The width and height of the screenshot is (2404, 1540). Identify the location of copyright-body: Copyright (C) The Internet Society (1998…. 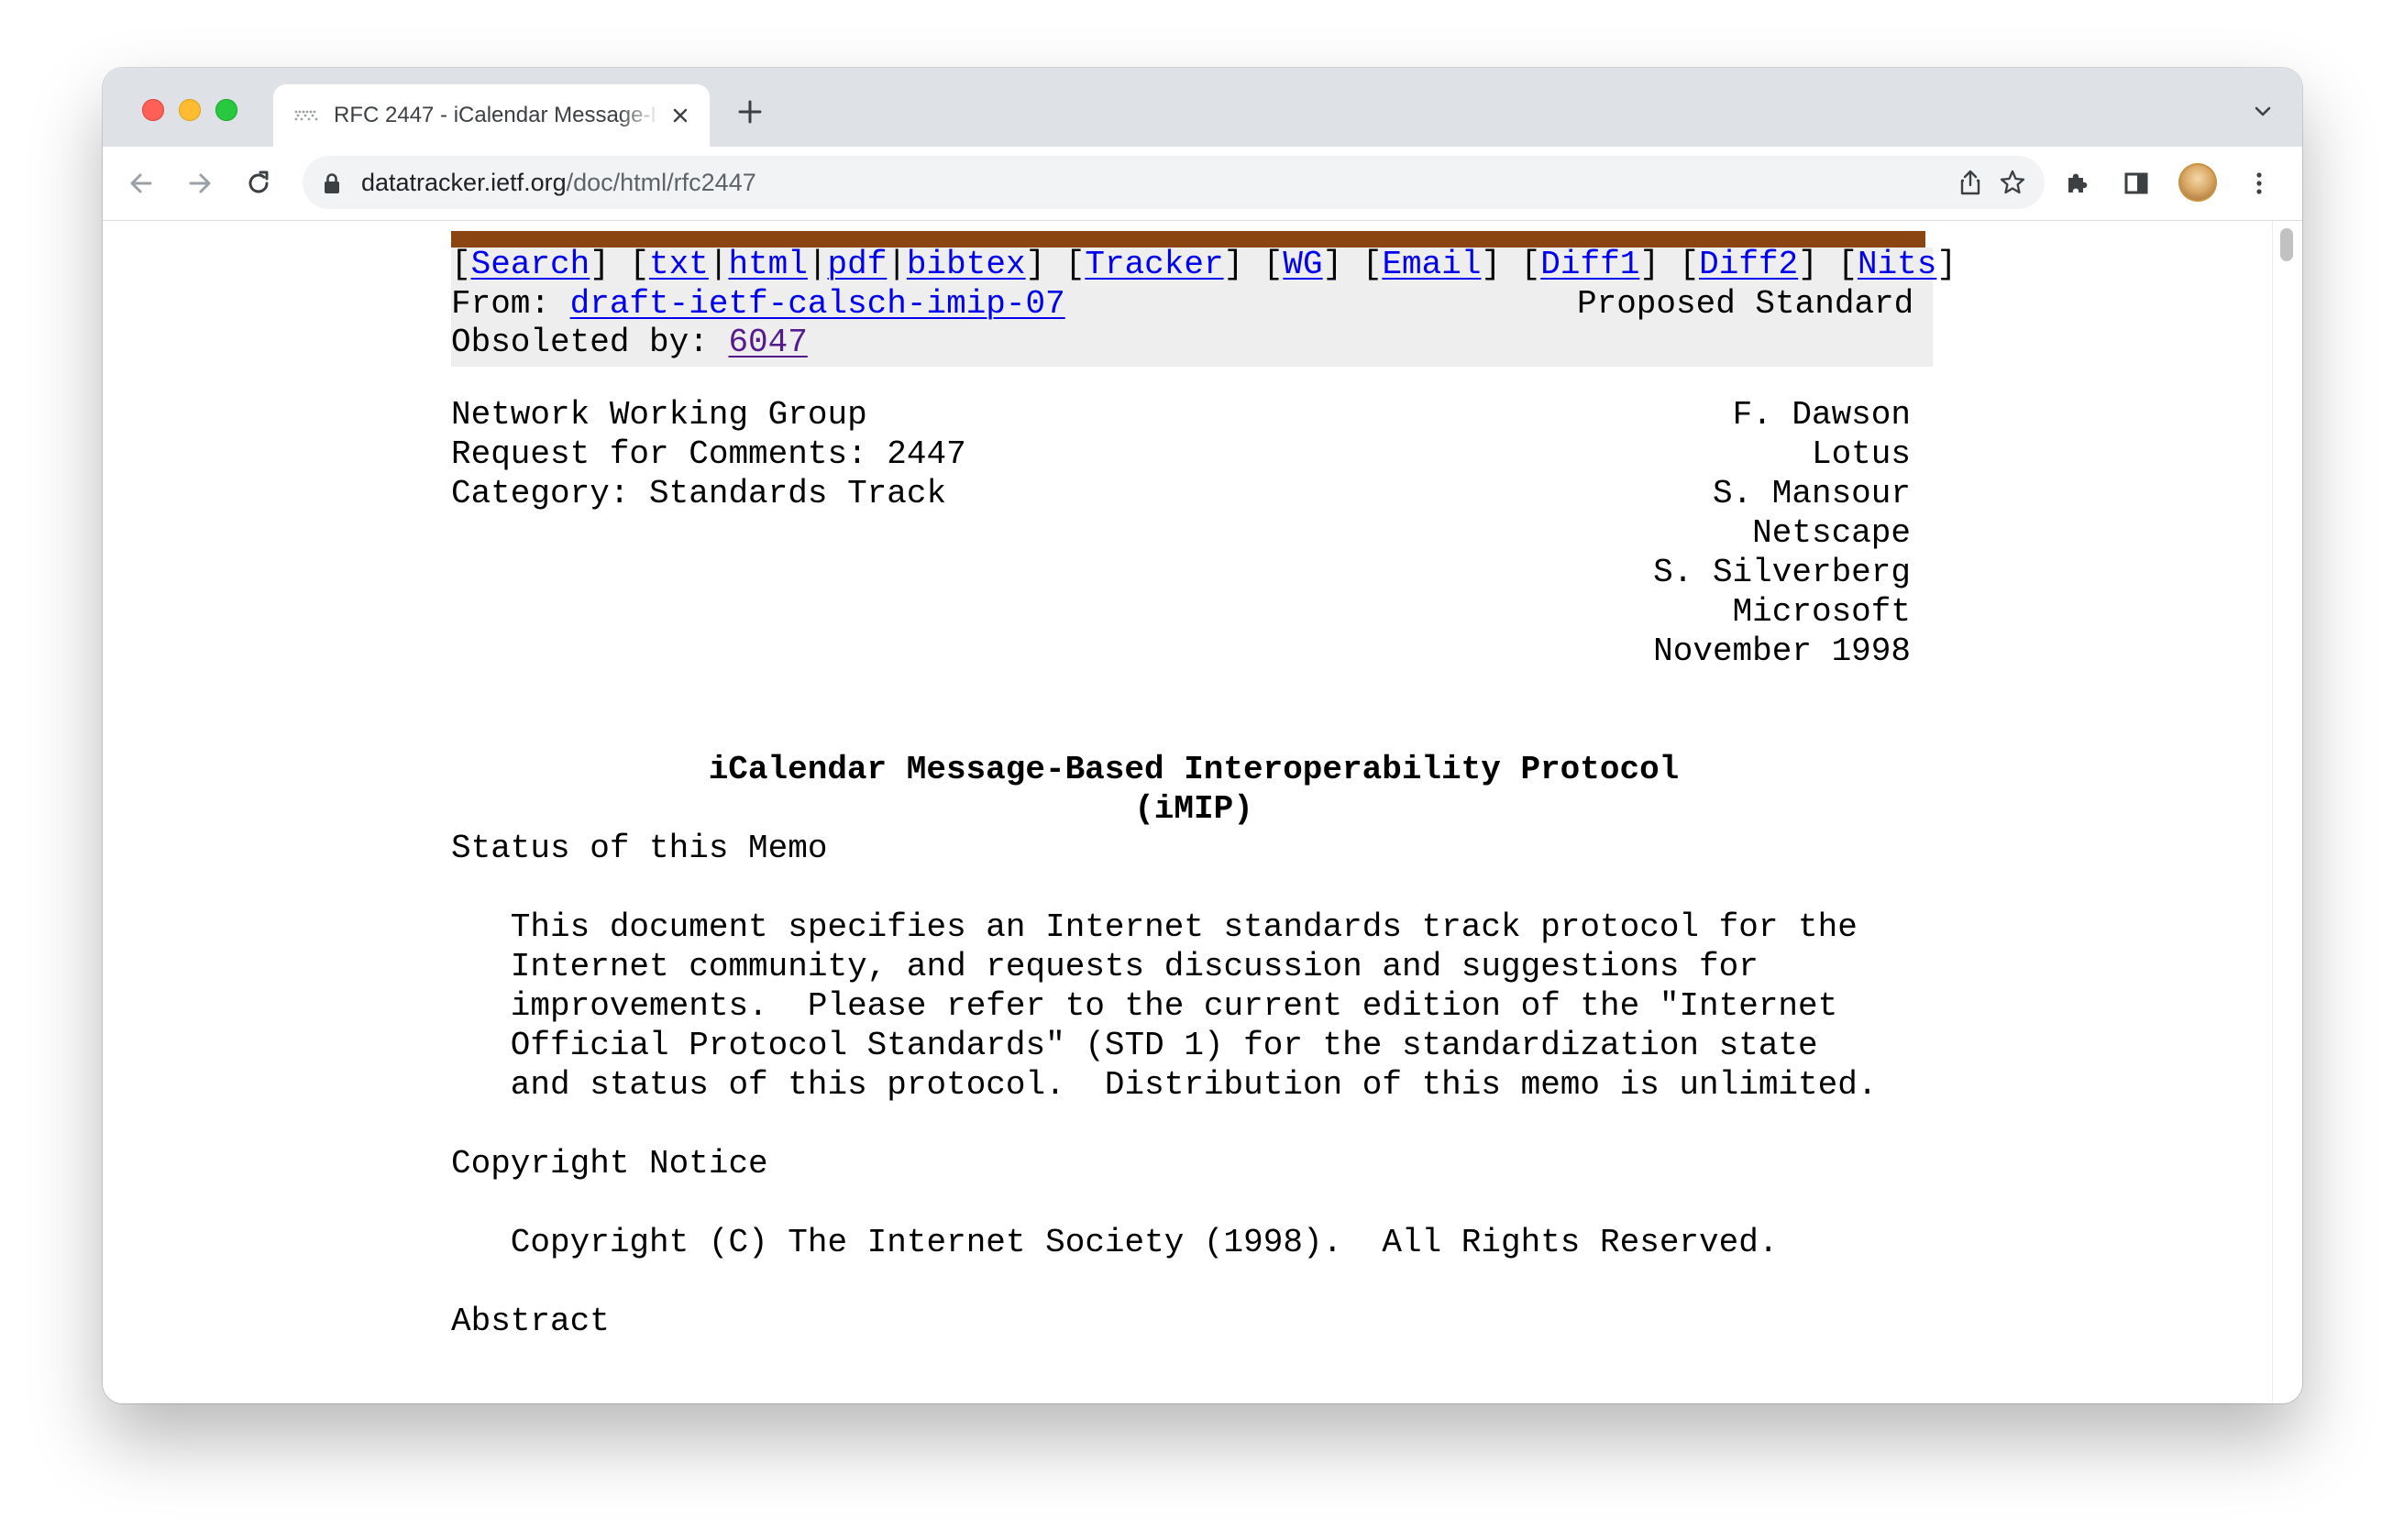
(1115, 1242).